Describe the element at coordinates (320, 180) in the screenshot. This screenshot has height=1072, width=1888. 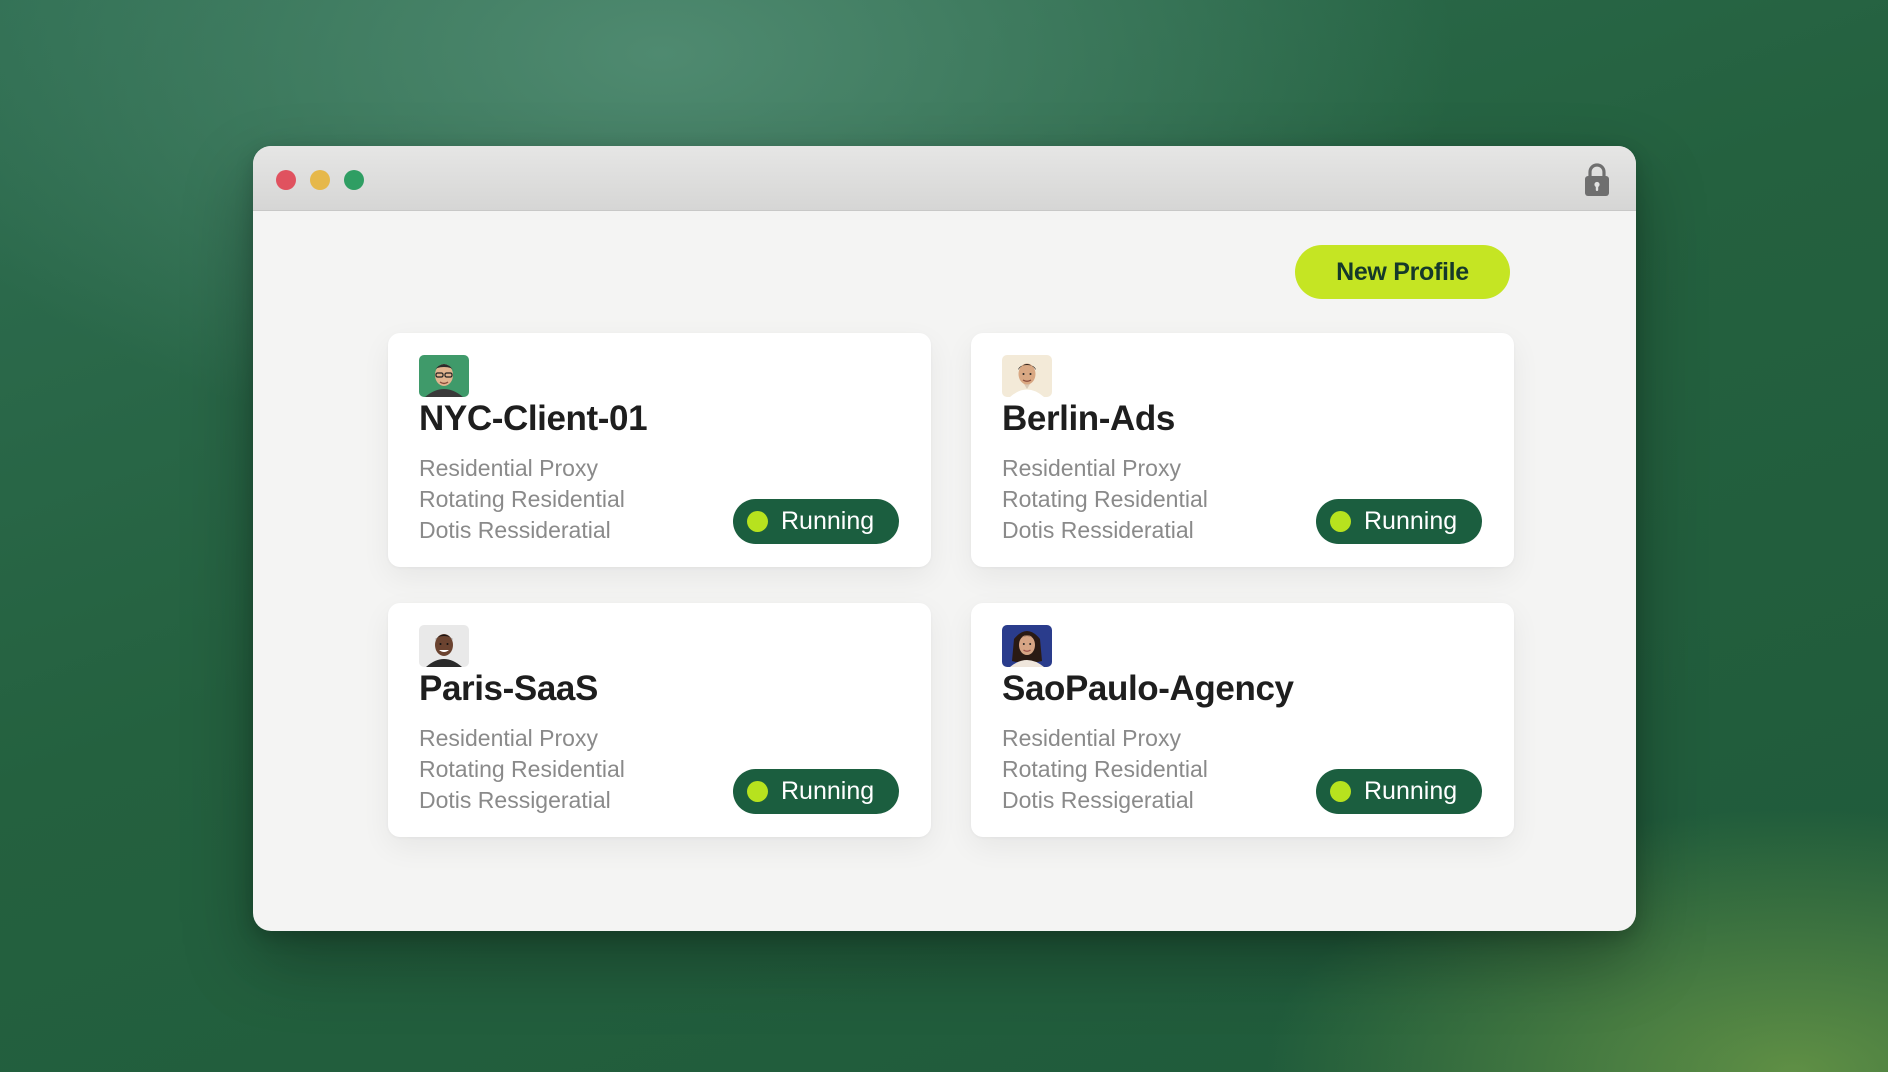
I see `minimize-window-button` at that location.